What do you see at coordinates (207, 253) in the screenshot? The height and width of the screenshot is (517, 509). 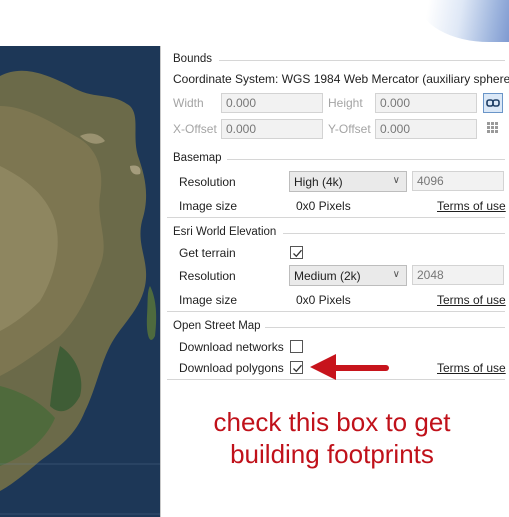 I see `get-terrain-label: Get terrain` at bounding box center [207, 253].